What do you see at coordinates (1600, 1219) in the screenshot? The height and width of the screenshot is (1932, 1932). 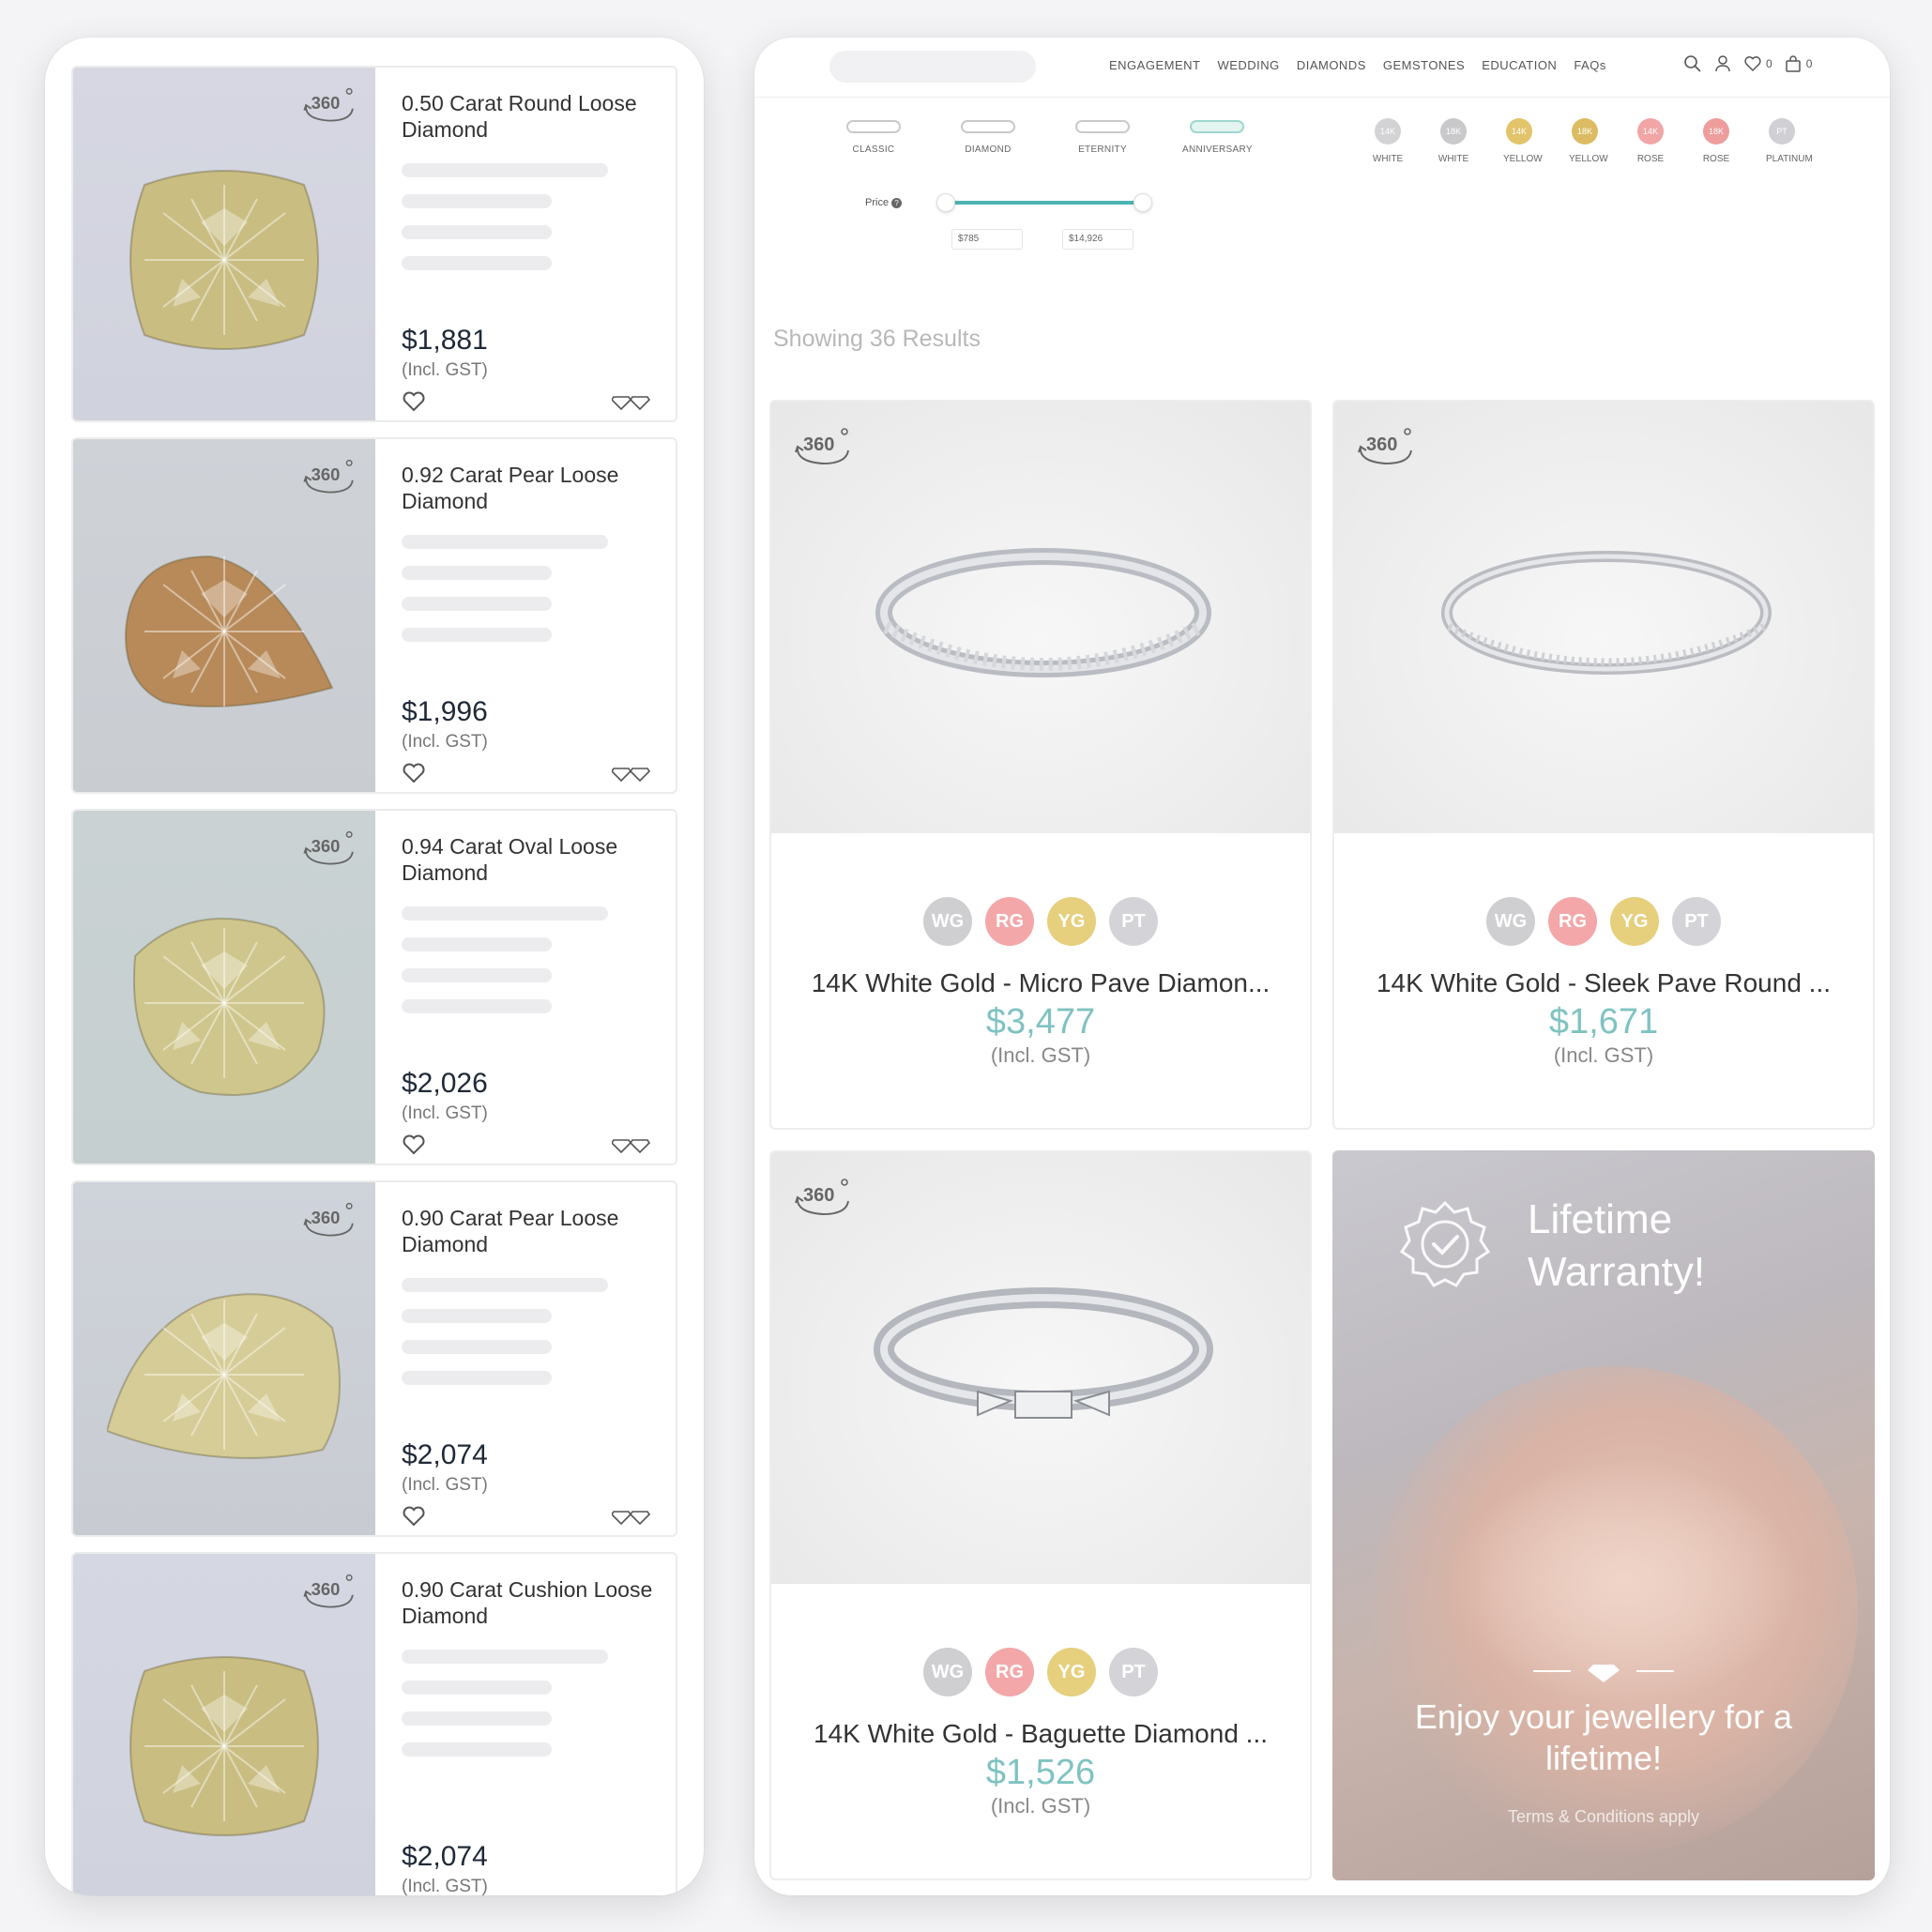 I see `promo-headline-line1: Lifetime` at bounding box center [1600, 1219].